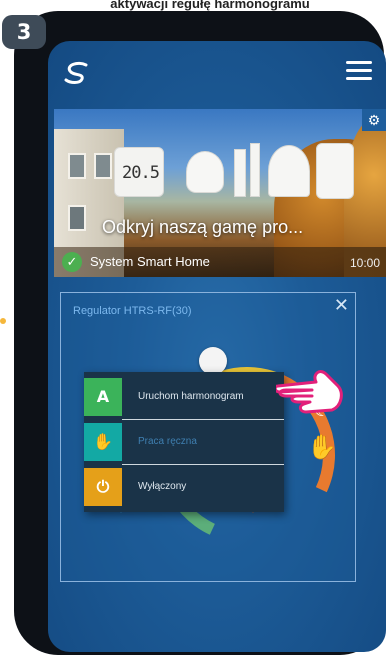 This screenshot has width=386, height=657. Describe the element at coordinates (289, 171) in the screenshot. I see `motion-sensor-image` at that location.